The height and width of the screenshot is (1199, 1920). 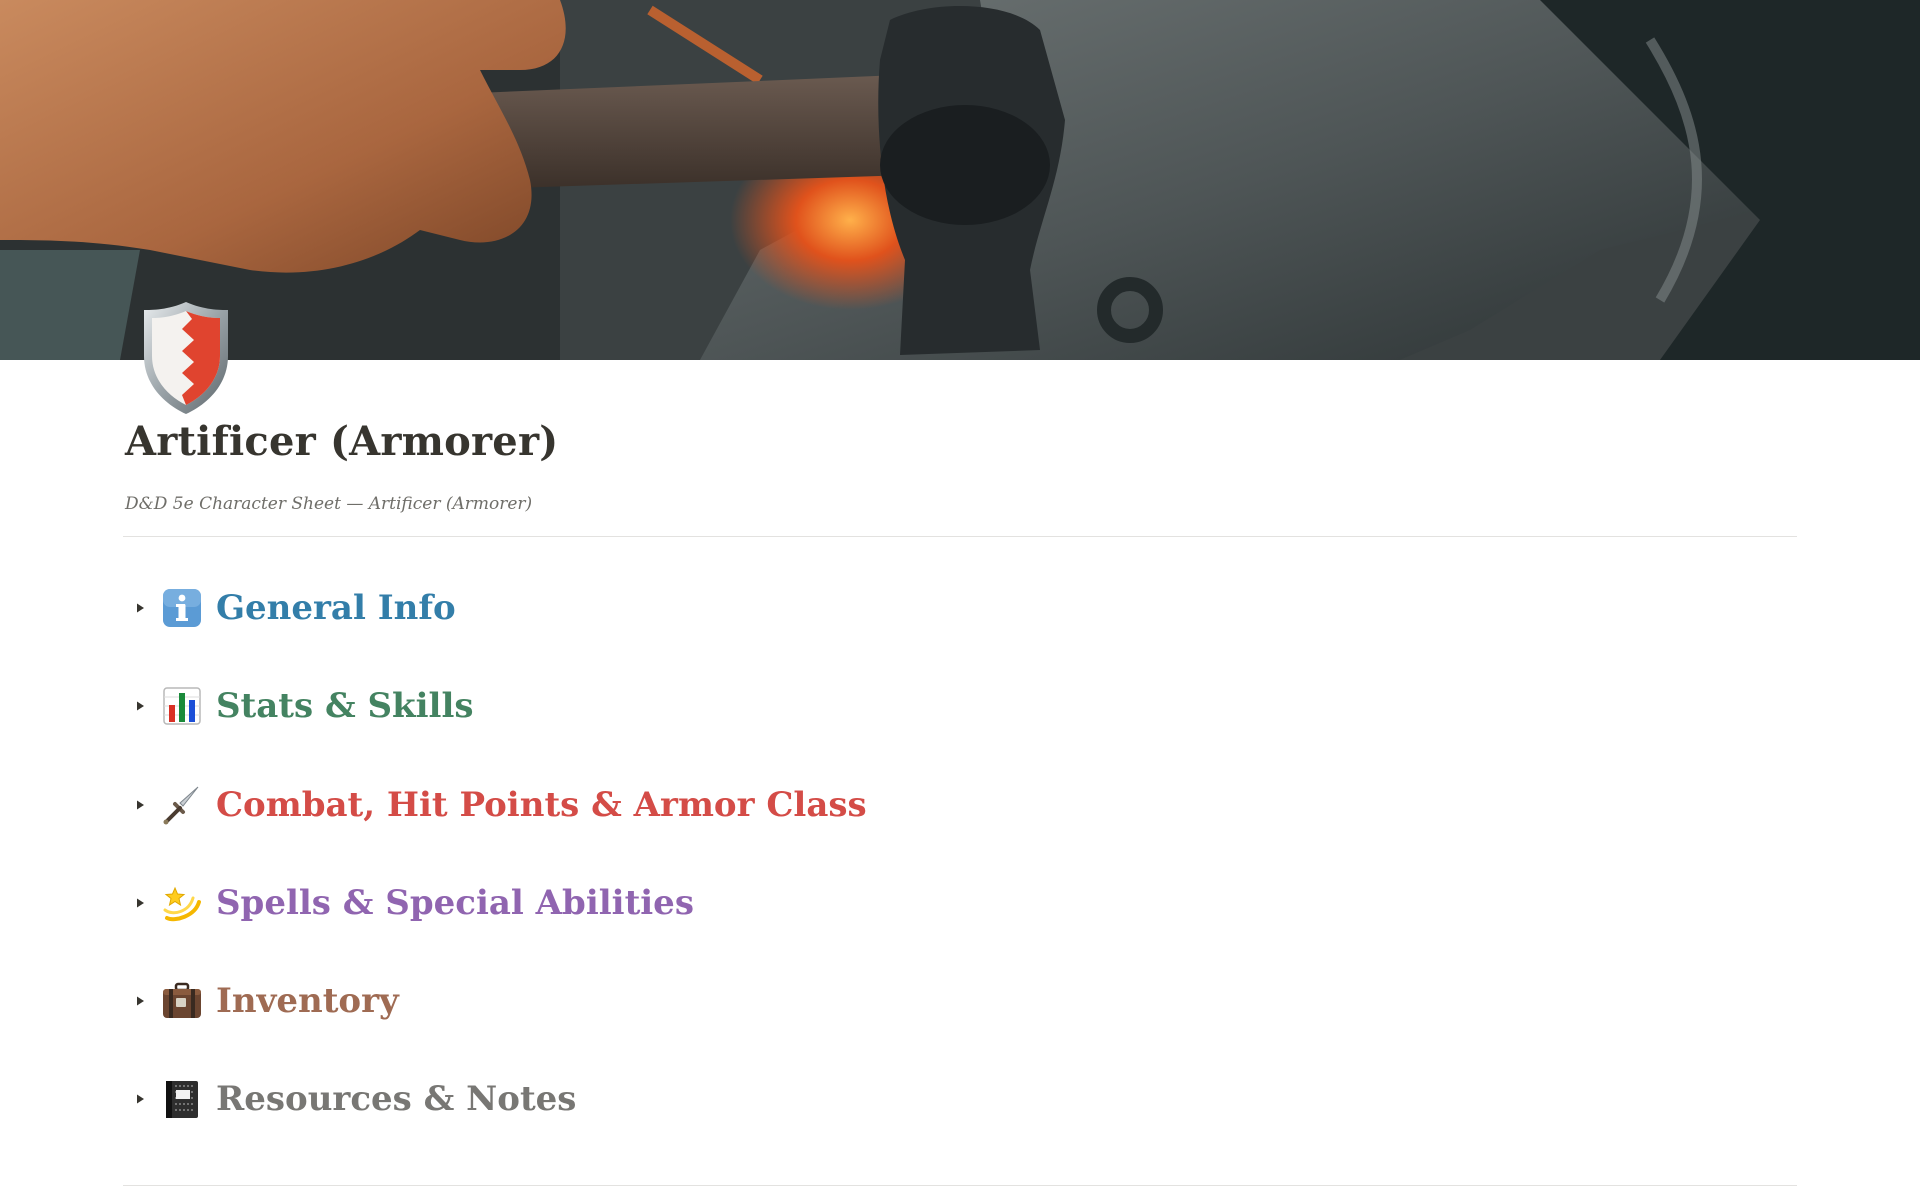 What do you see at coordinates (182, 706) in the screenshot?
I see `bar-chart-icon` at bounding box center [182, 706].